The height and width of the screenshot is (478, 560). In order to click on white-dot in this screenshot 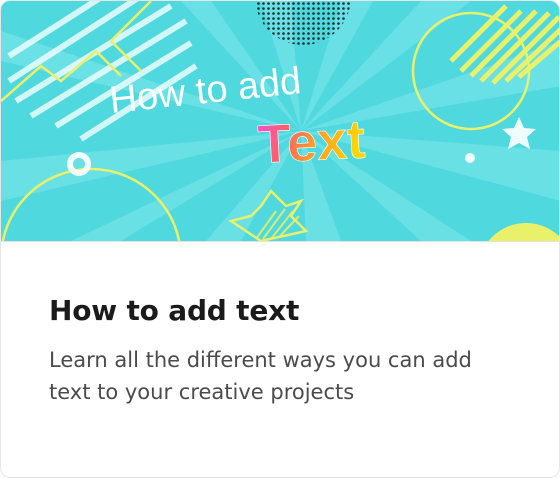, I will do `click(470, 158)`.